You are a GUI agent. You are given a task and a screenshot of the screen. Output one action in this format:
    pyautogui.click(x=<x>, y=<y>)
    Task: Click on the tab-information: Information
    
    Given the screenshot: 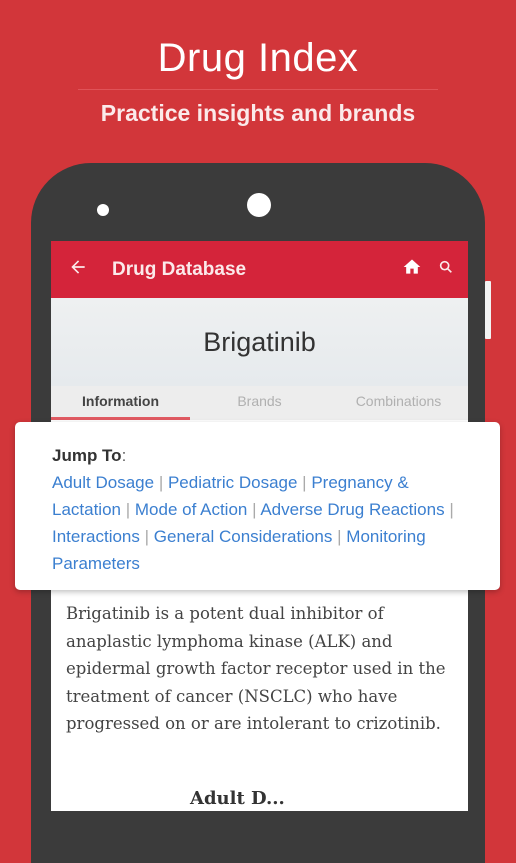 What is the action you would take?
    pyautogui.click(x=120, y=403)
    